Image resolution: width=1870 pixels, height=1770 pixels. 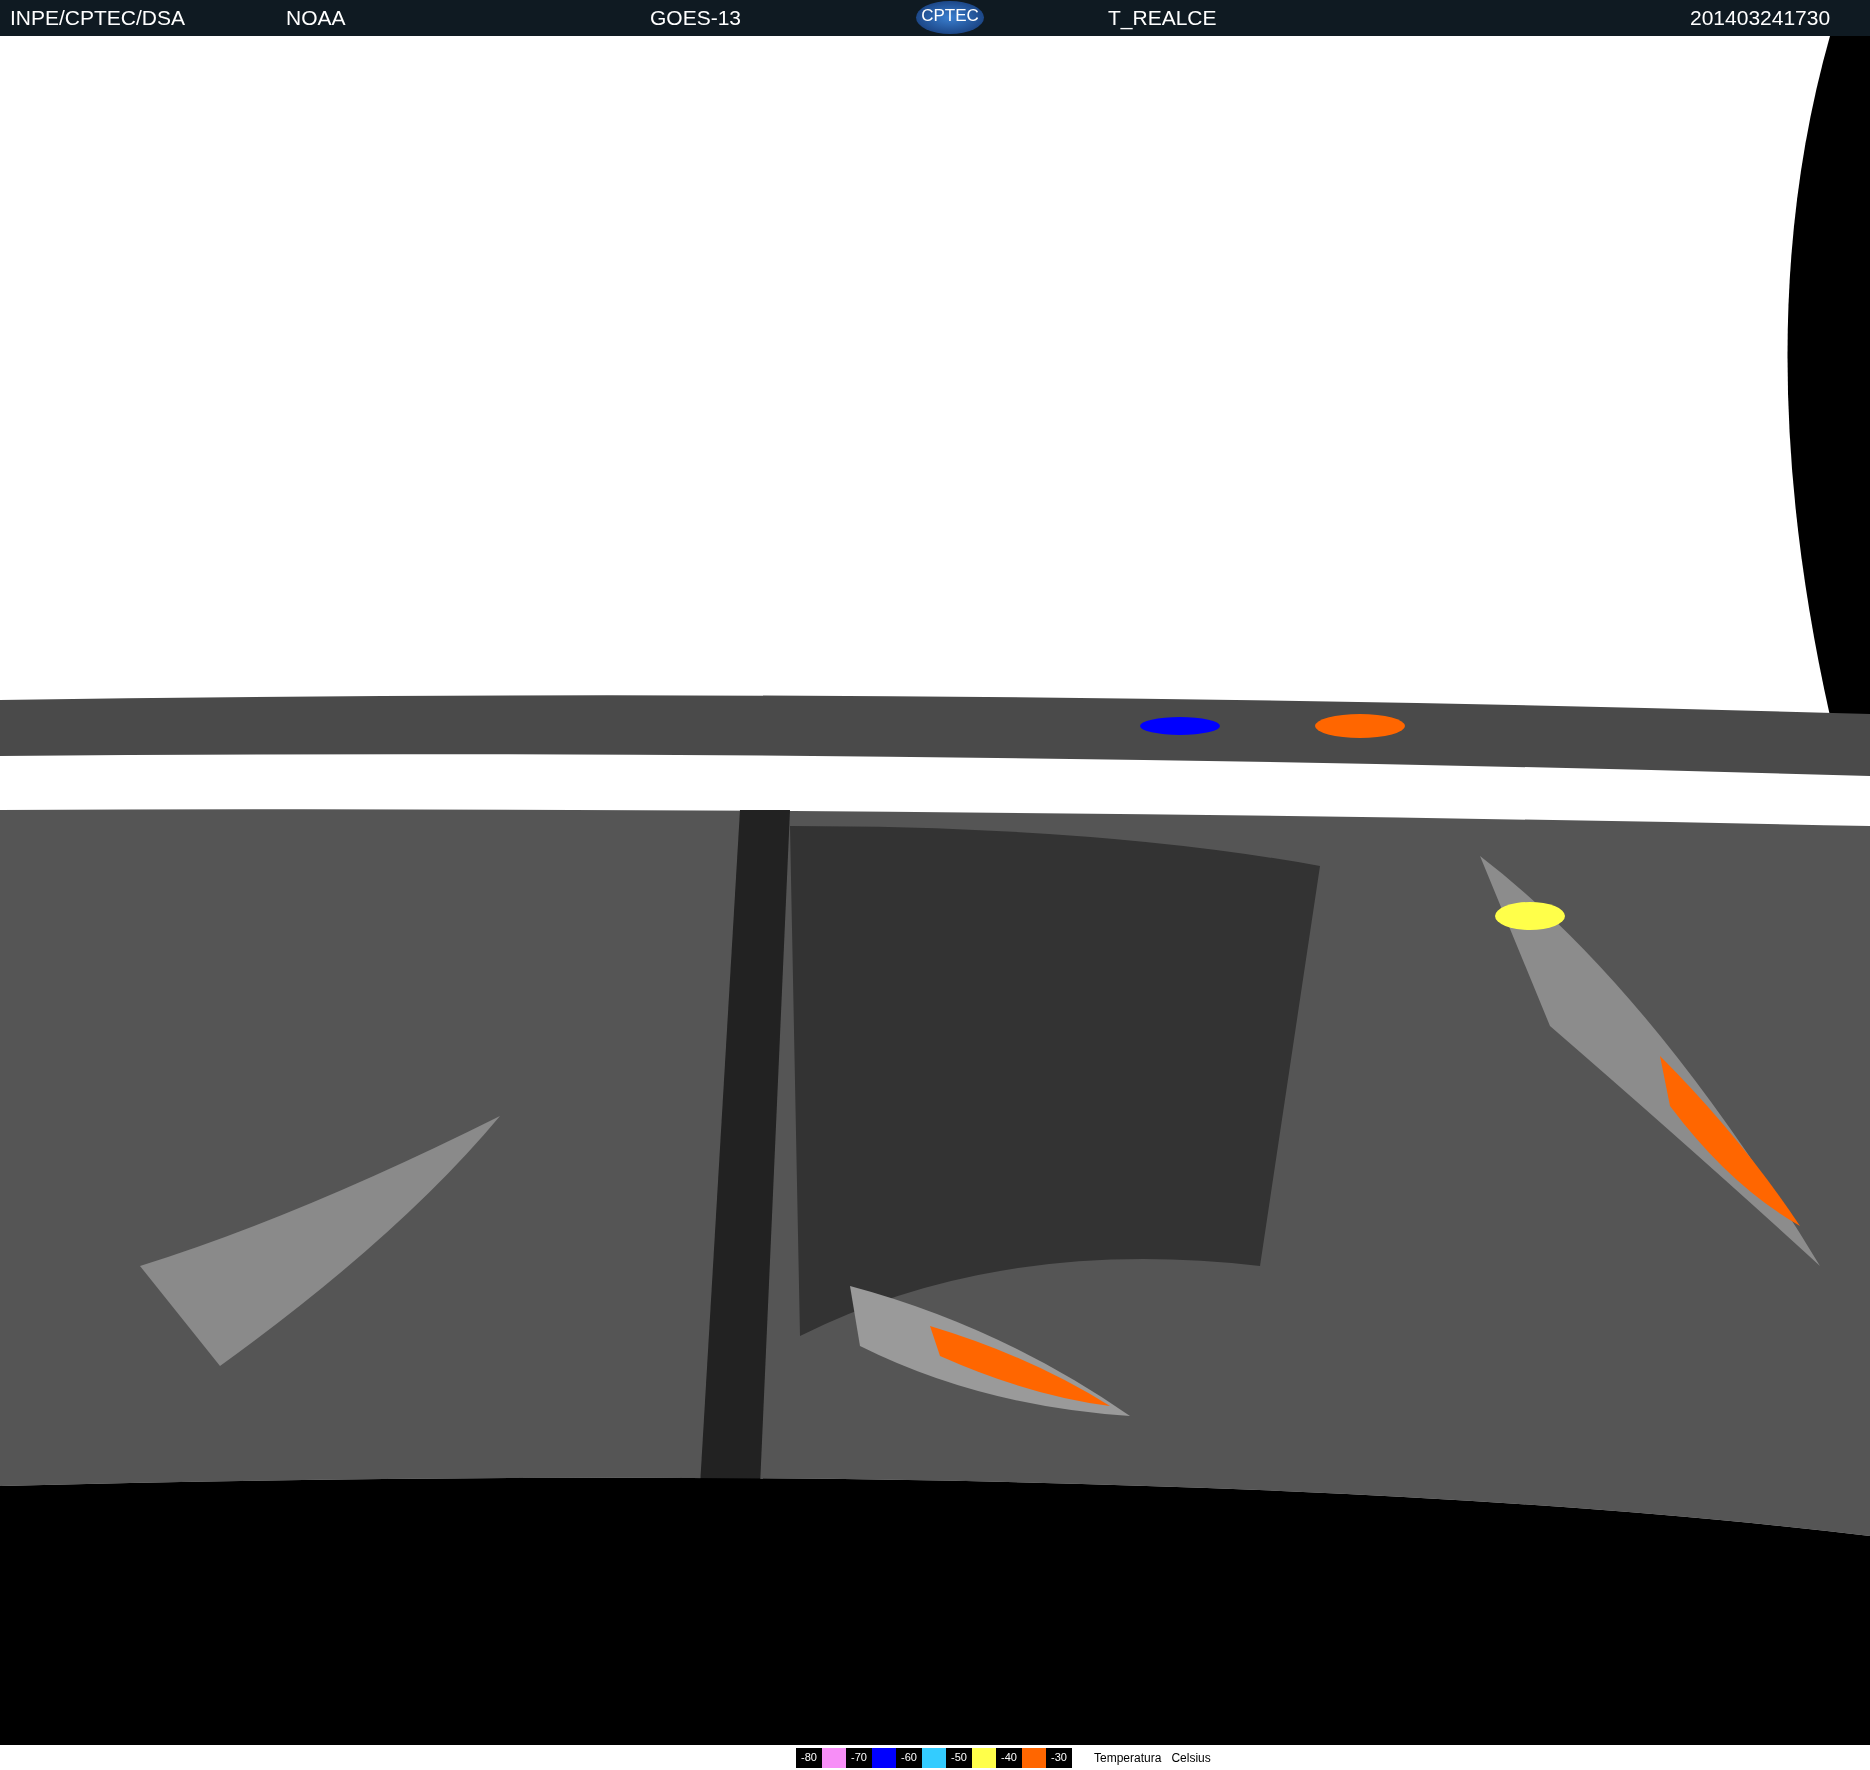 I want to click on agency-label: NOAA, so click(x=316, y=18).